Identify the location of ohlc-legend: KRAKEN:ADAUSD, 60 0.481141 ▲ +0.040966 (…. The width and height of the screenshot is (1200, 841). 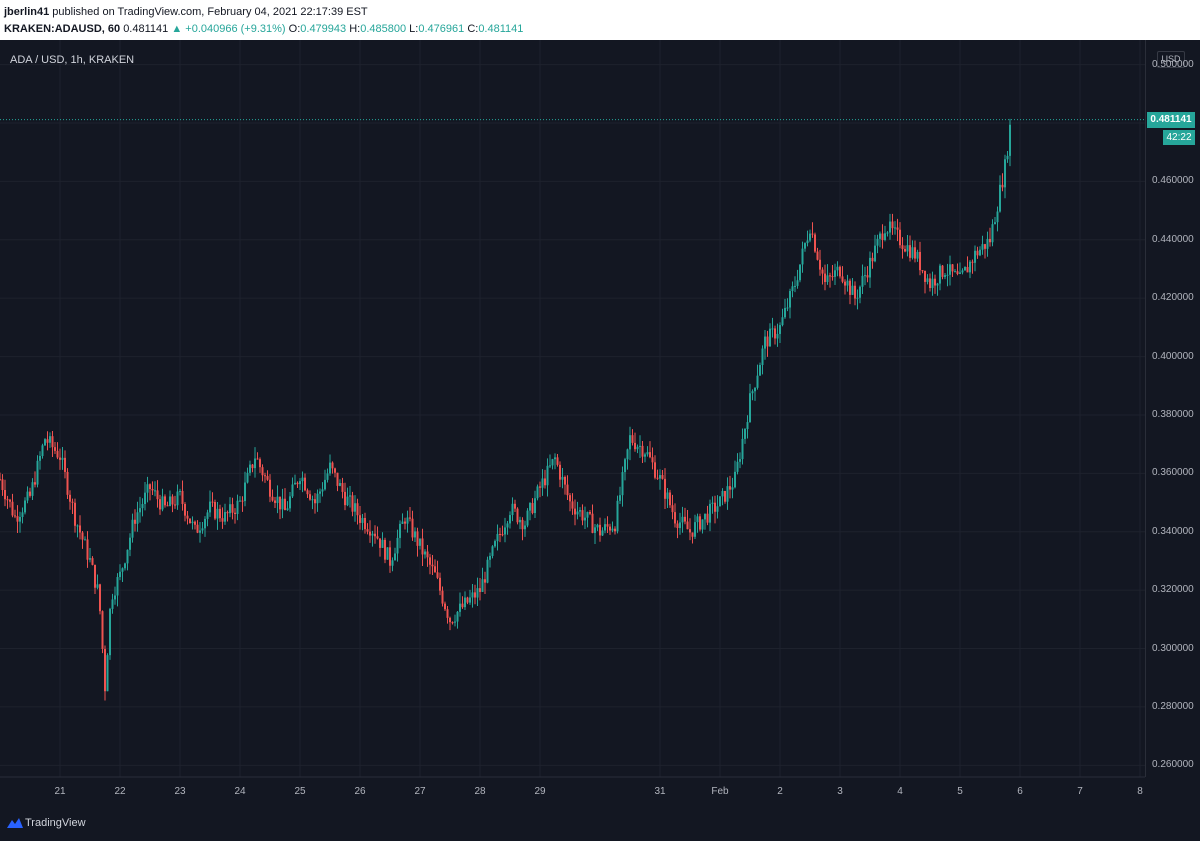
(263, 29).